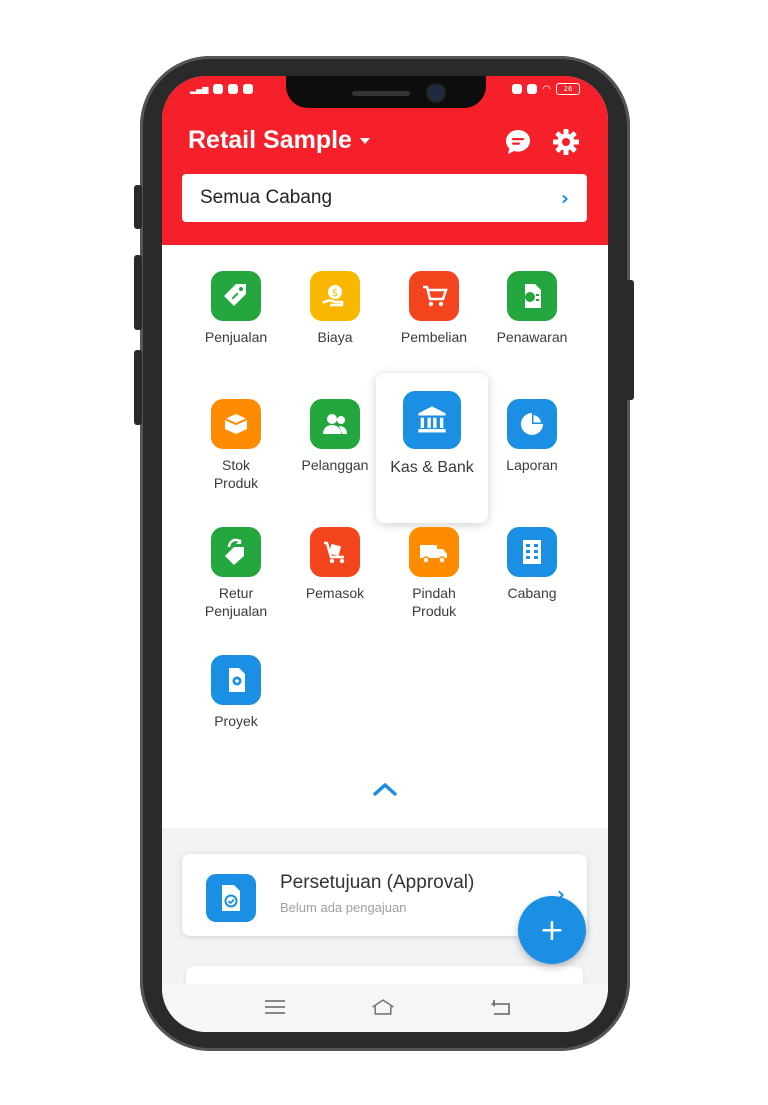 The image size is (768, 1105). What do you see at coordinates (335, 424) in the screenshot?
I see `customers-icon` at bounding box center [335, 424].